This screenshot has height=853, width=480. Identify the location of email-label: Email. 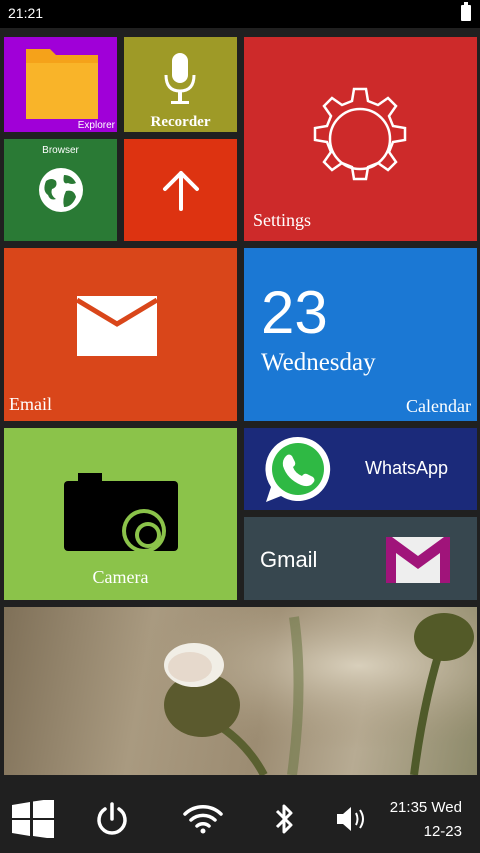
(30, 404).